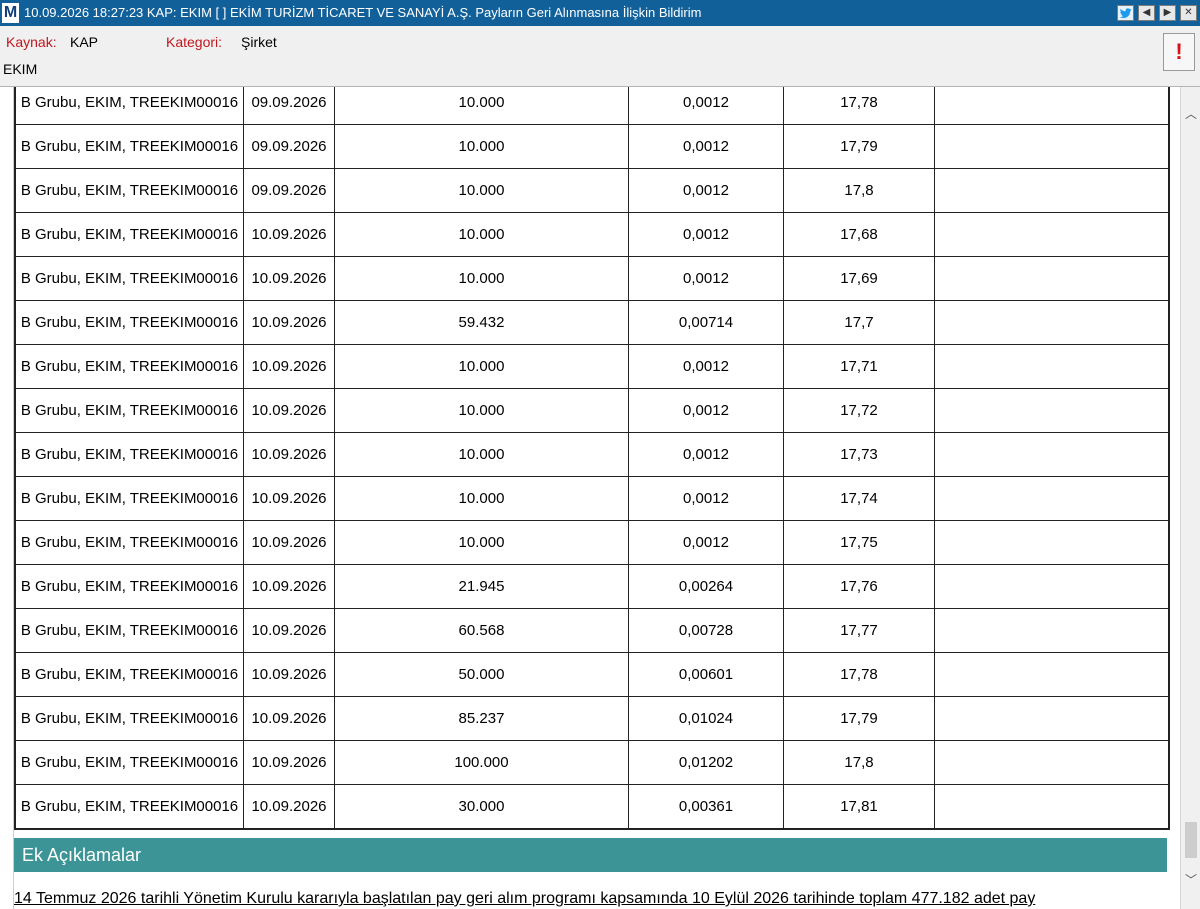 The image size is (1200, 909). Describe the element at coordinates (259, 42) in the screenshot. I see `category-value: Şirket` at that location.